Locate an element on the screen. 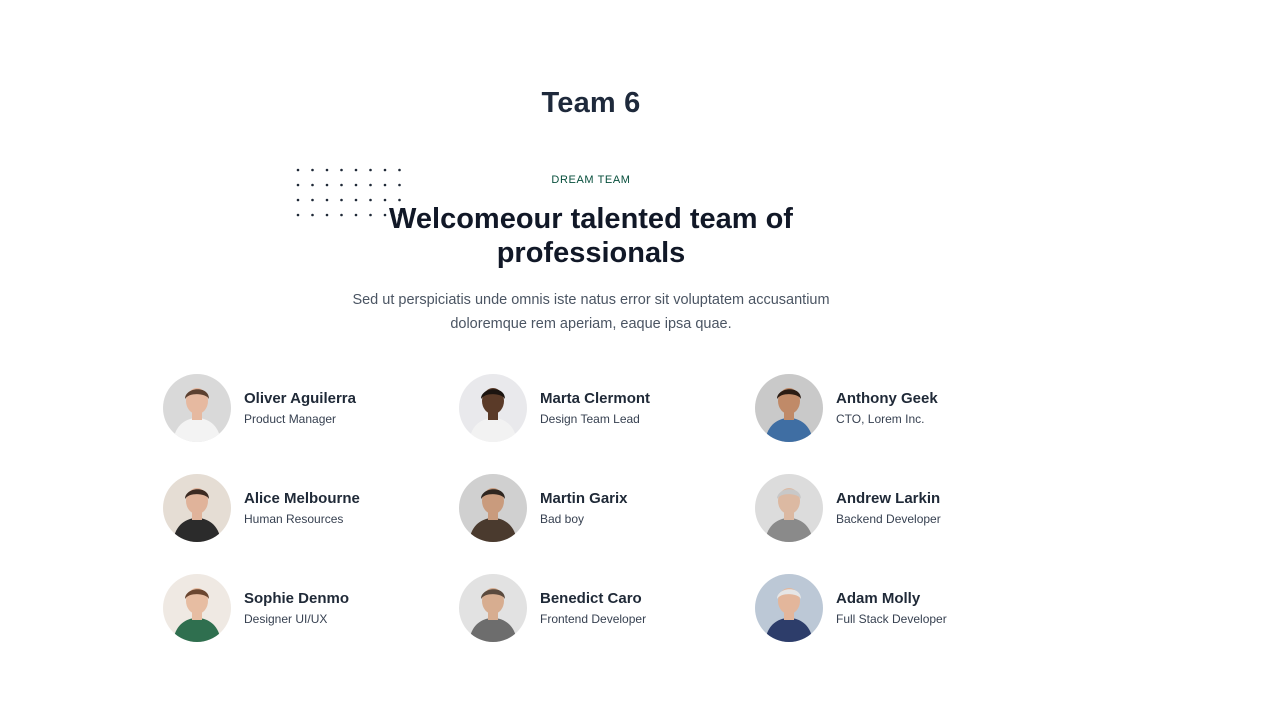  member-info: Marta Clermont Design Team Lead is located at coordinates (595, 400).